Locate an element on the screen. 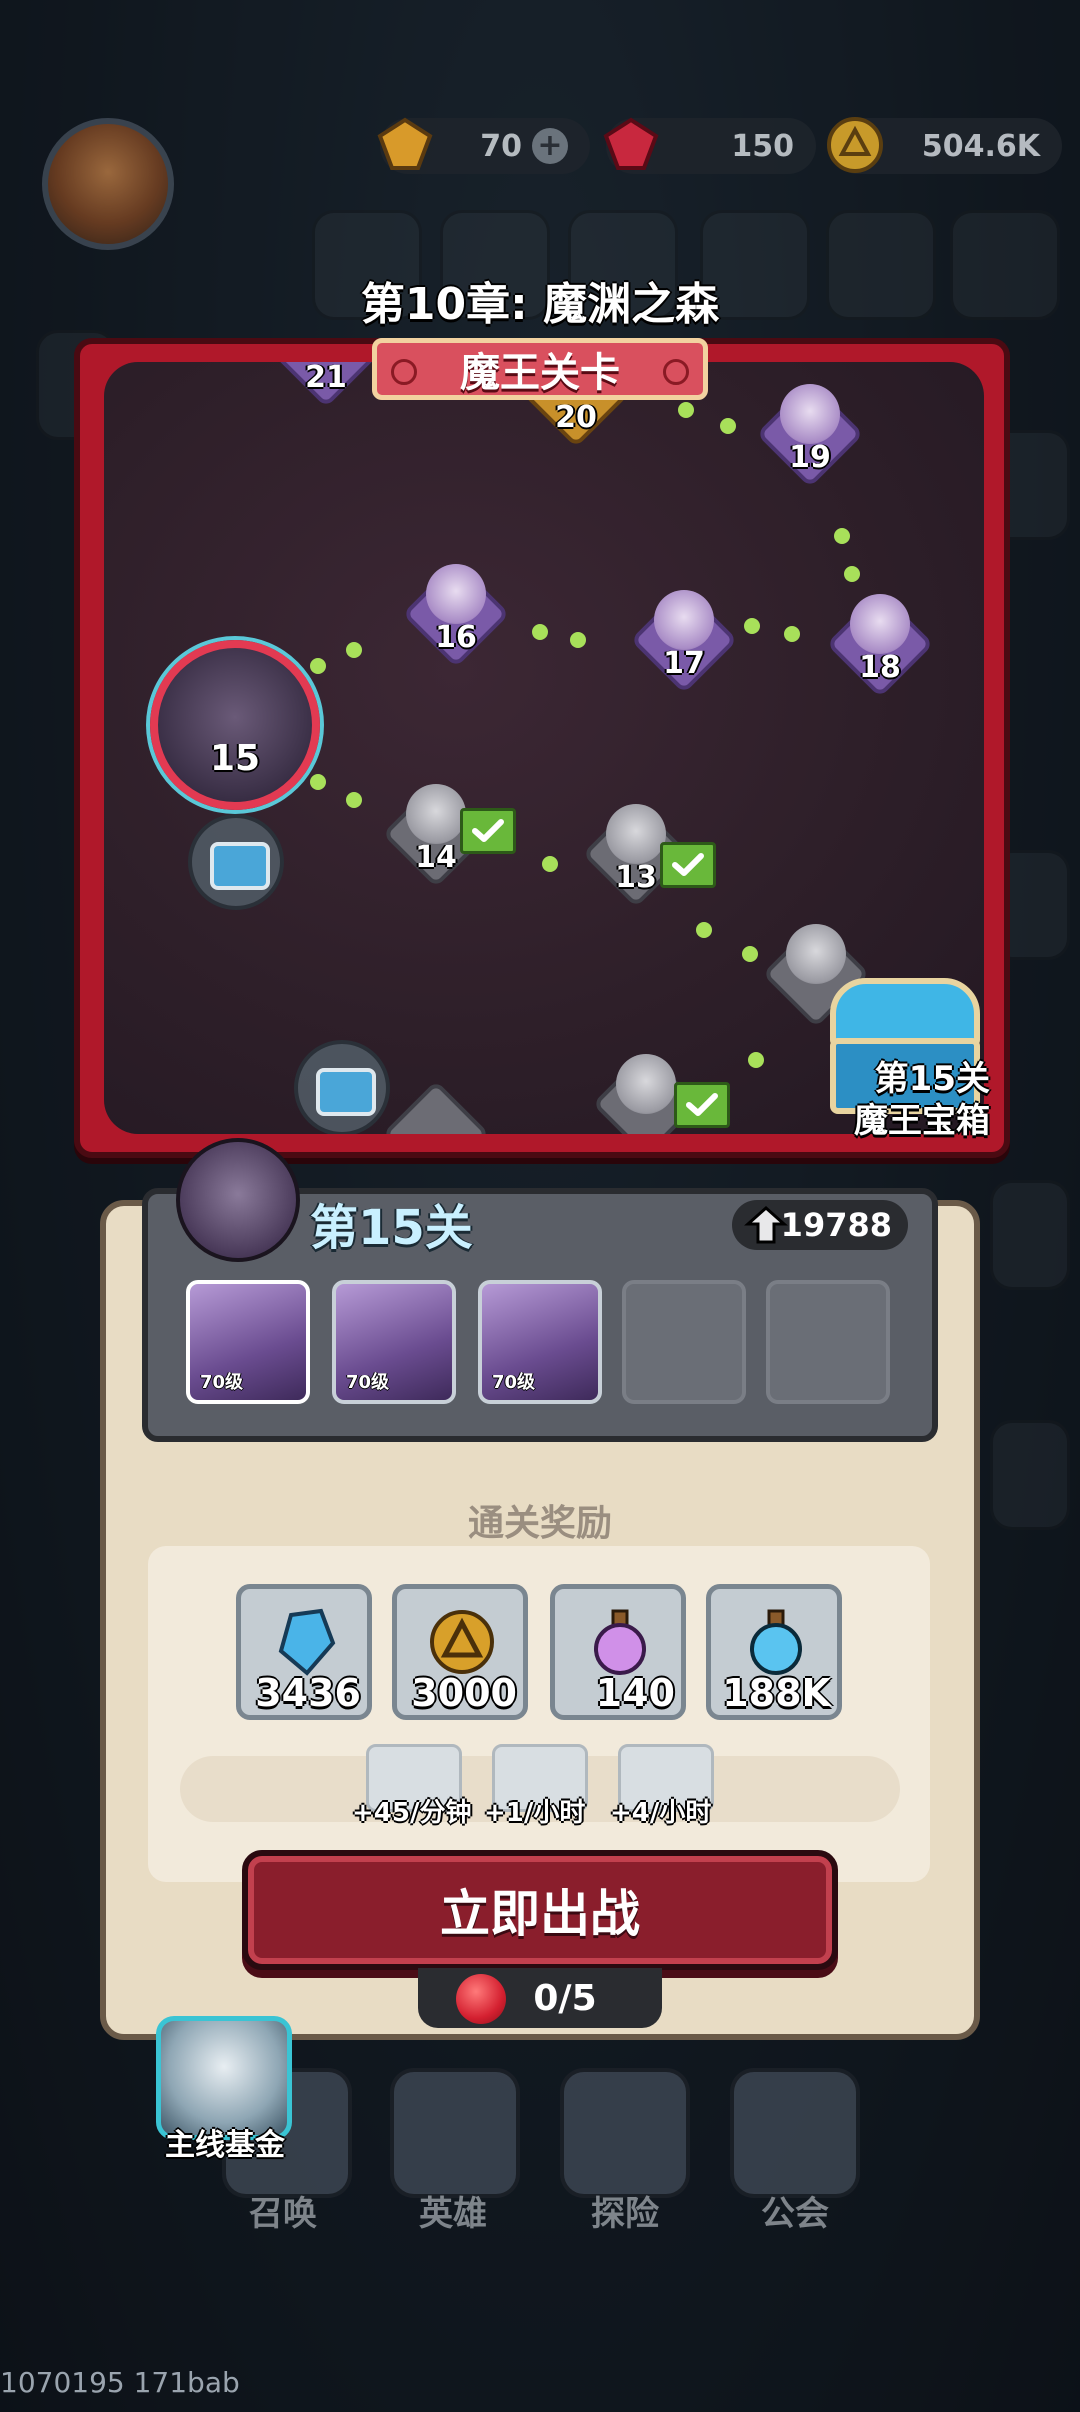  reward-item: 140 is located at coordinates (618, 1652).